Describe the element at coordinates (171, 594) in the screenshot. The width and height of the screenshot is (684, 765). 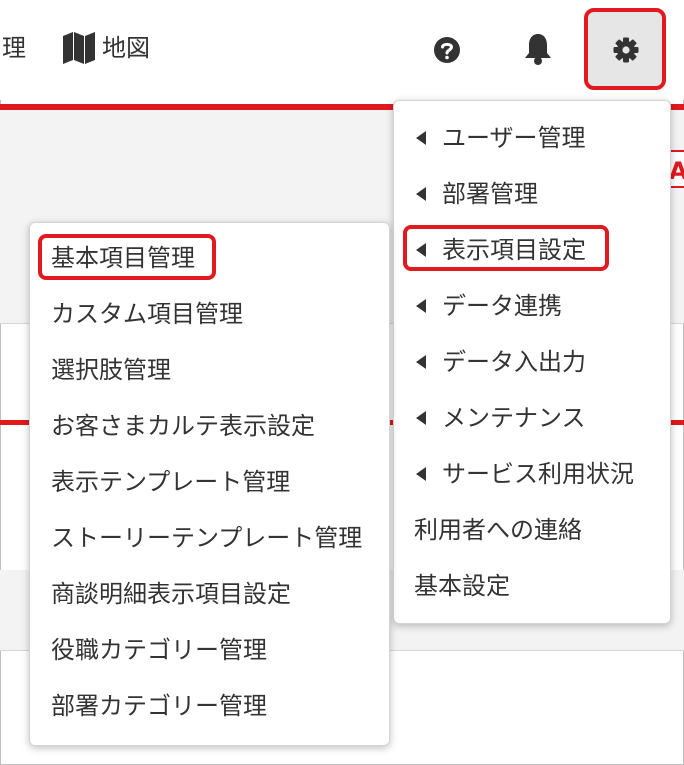
I see `submenu-item-deal-detail-fields: 商談明細表示項目設定` at that location.